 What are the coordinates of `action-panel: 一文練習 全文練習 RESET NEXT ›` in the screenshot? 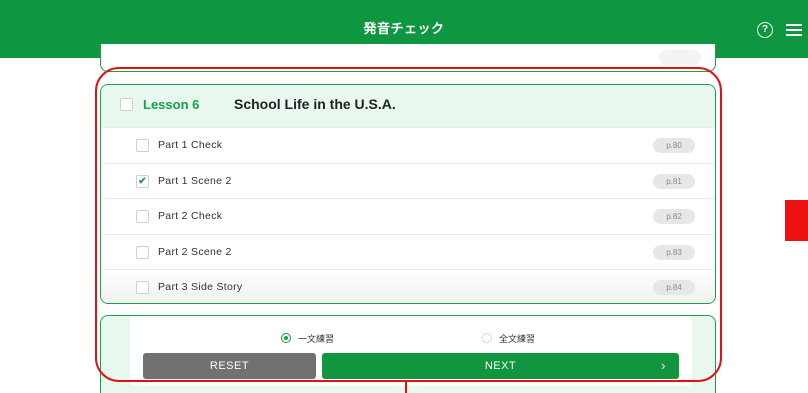 It's located at (411, 351).